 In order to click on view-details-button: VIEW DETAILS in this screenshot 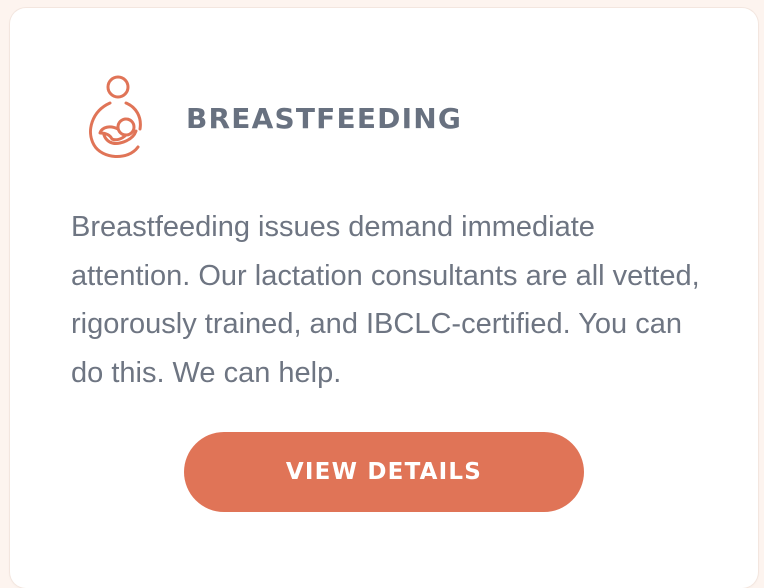, I will do `click(384, 472)`.